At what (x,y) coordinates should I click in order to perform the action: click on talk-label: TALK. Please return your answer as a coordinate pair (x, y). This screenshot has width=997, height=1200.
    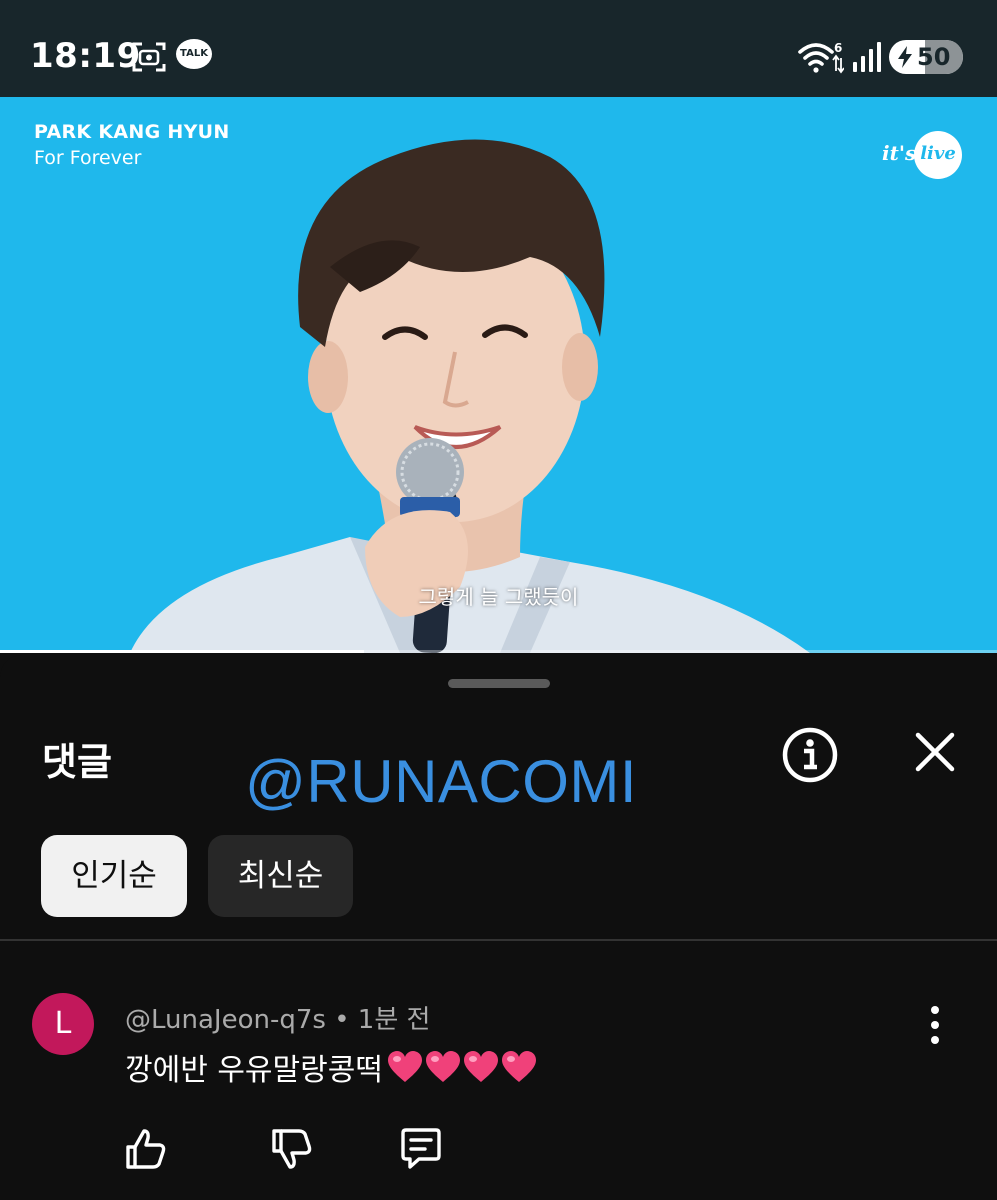
    Looking at the image, I should click on (194, 53).